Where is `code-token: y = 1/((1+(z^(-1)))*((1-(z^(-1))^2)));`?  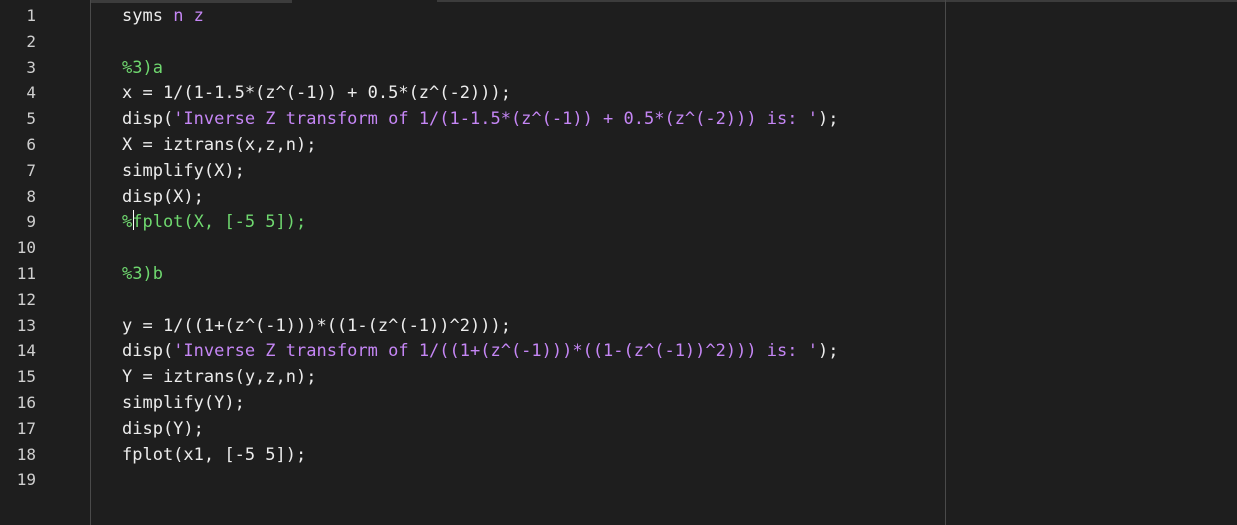
code-token: y = 1/((1+(z^(-1)))*((1-(z^(-1))^2))); is located at coordinates (316, 325).